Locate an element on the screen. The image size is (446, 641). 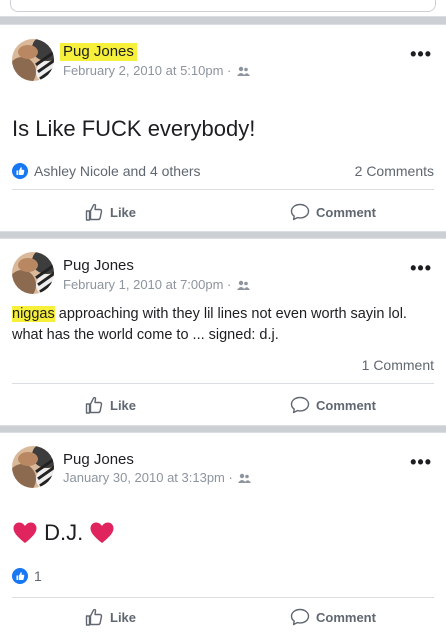
previous-post-edge is located at coordinates (223, 8).